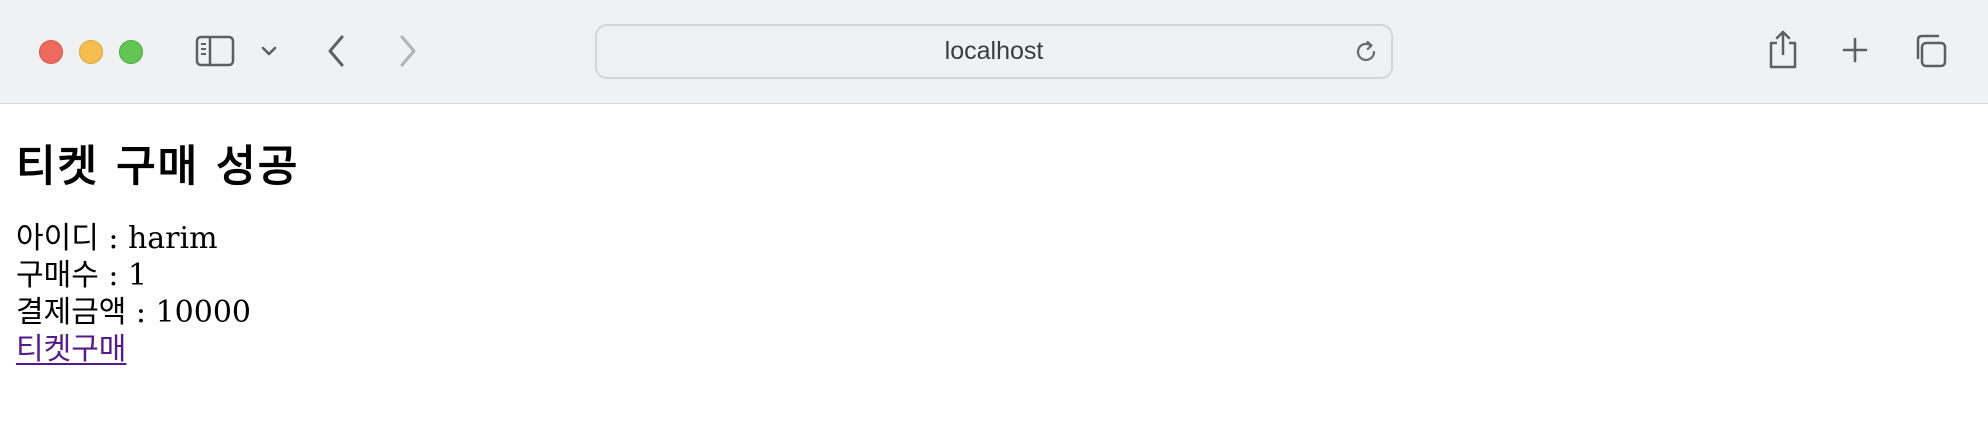 This screenshot has height=448, width=1988. I want to click on sidebar-toggle-button, so click(215, 51).